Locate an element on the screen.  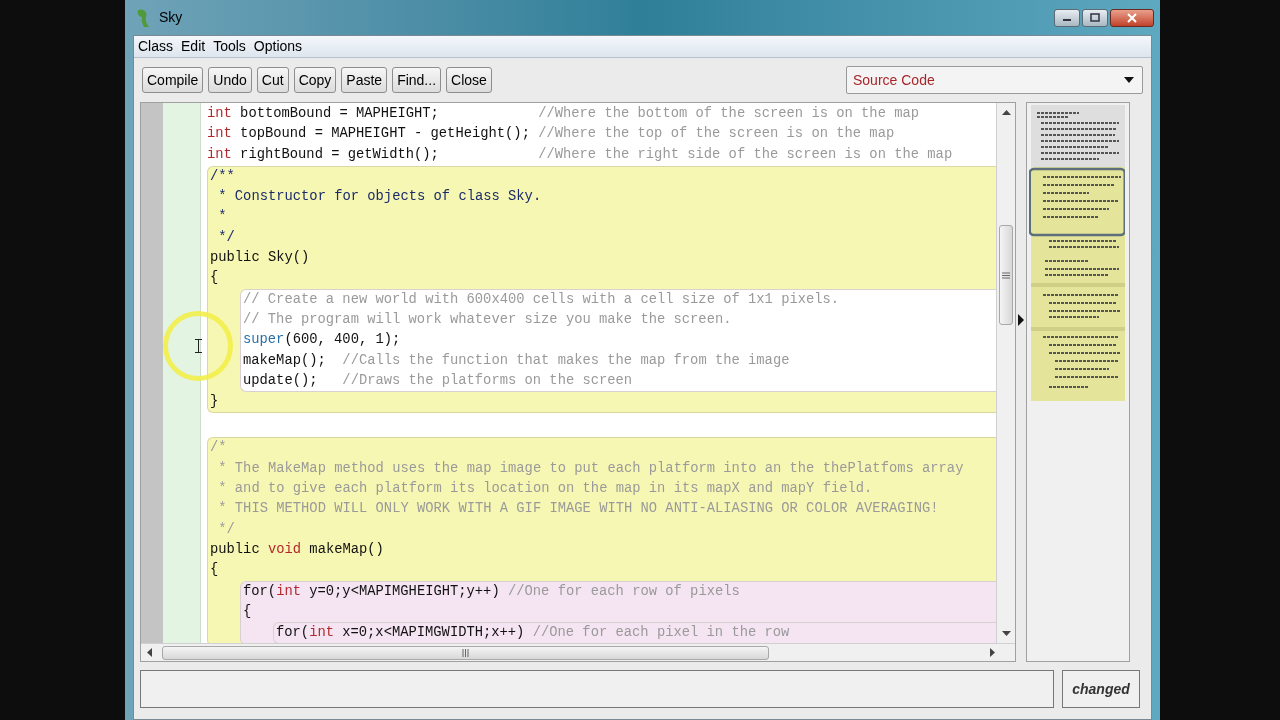
code-line: int bottomBound = MAPHEIGHT; //Where the bottom of the screen is on the map is located at coordinates (564, 114).